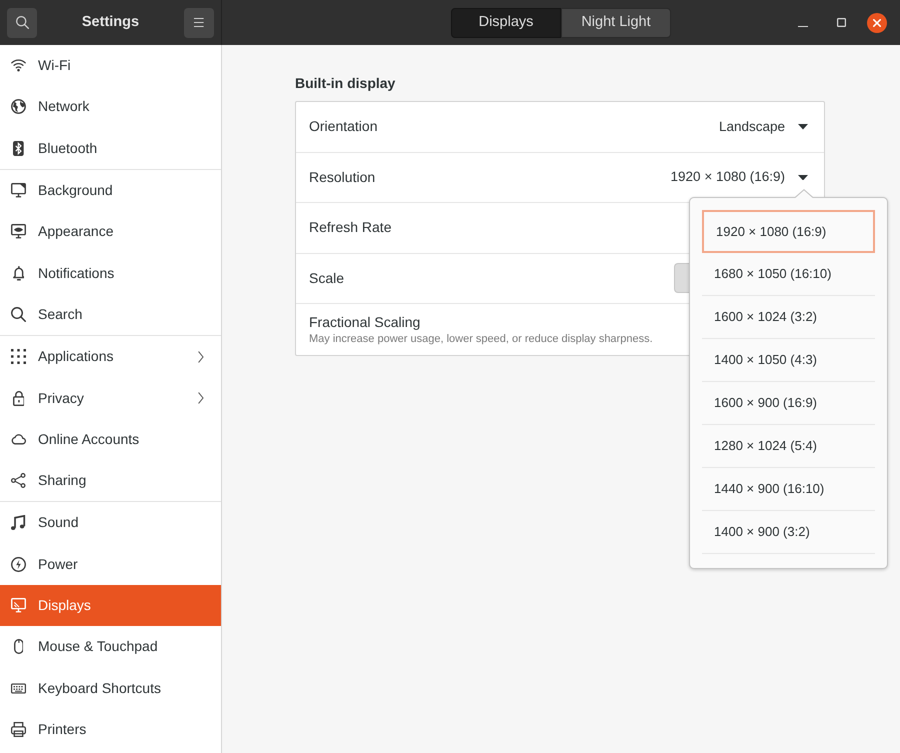 The height and width of the screenshot is (753, 900). I want to click on monitor-image-icon, so click(18, 190).